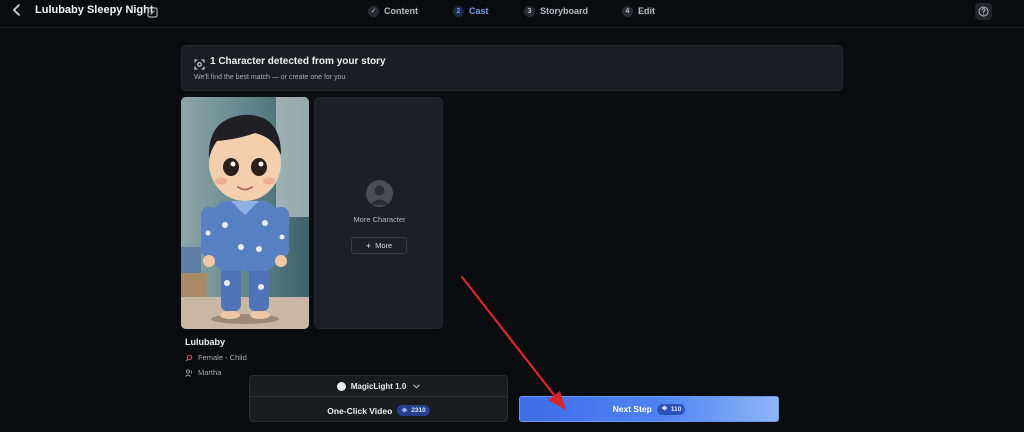 The image size is (1024, 432). I want to click on one-click-credits: 2310, so click(418, 410).